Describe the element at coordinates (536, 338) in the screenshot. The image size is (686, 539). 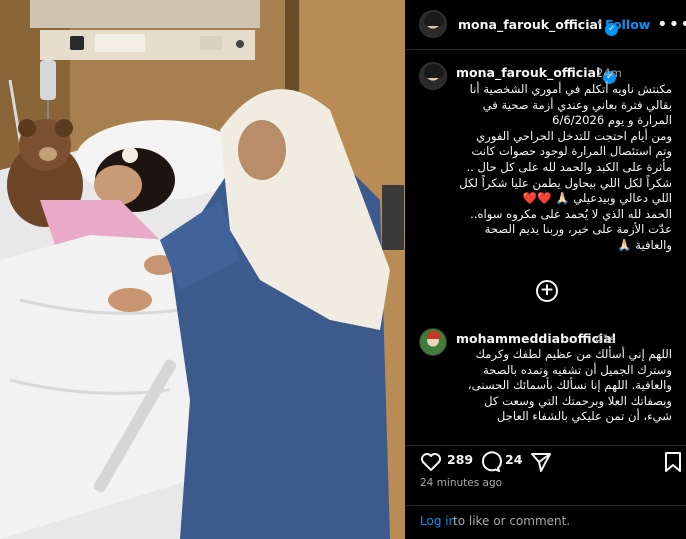
I see `commenter-username: mohammeddiabofficial` at that location.